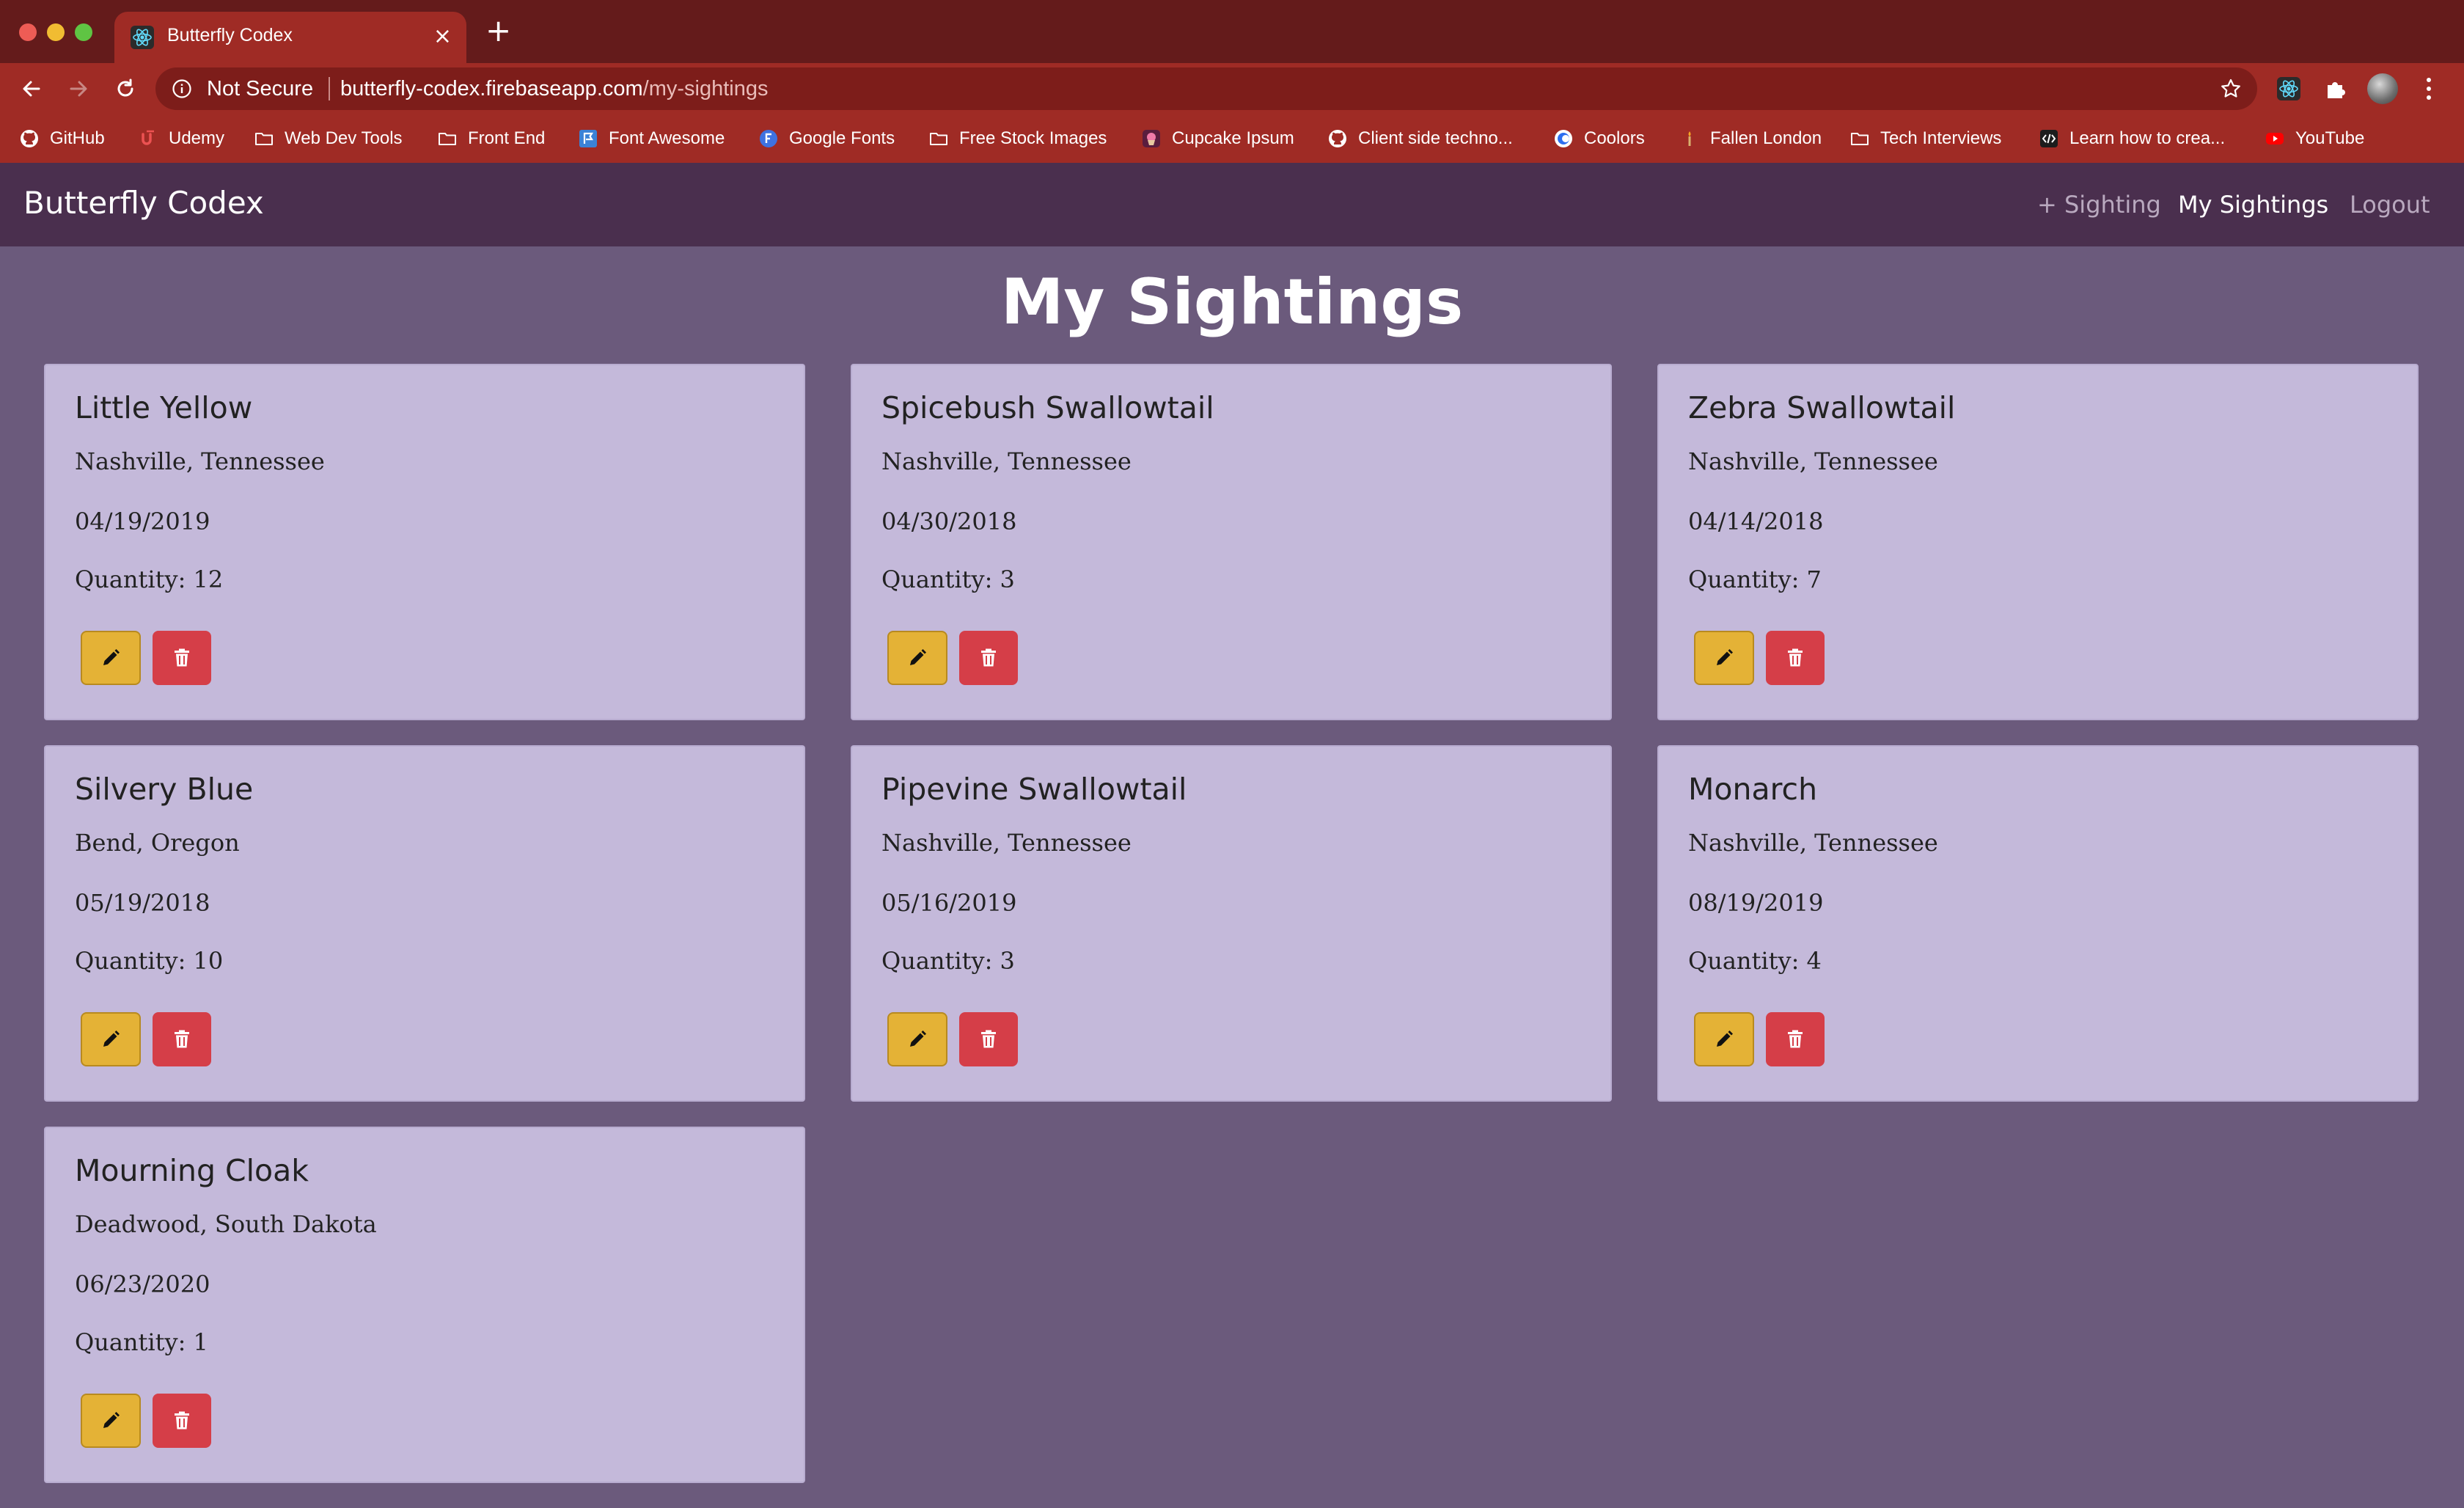 This screenshot has width=2464, height=1508. Describe the element at coordinates (31, 89) in the screenshot. I see `back-arrow-icon` at that location.